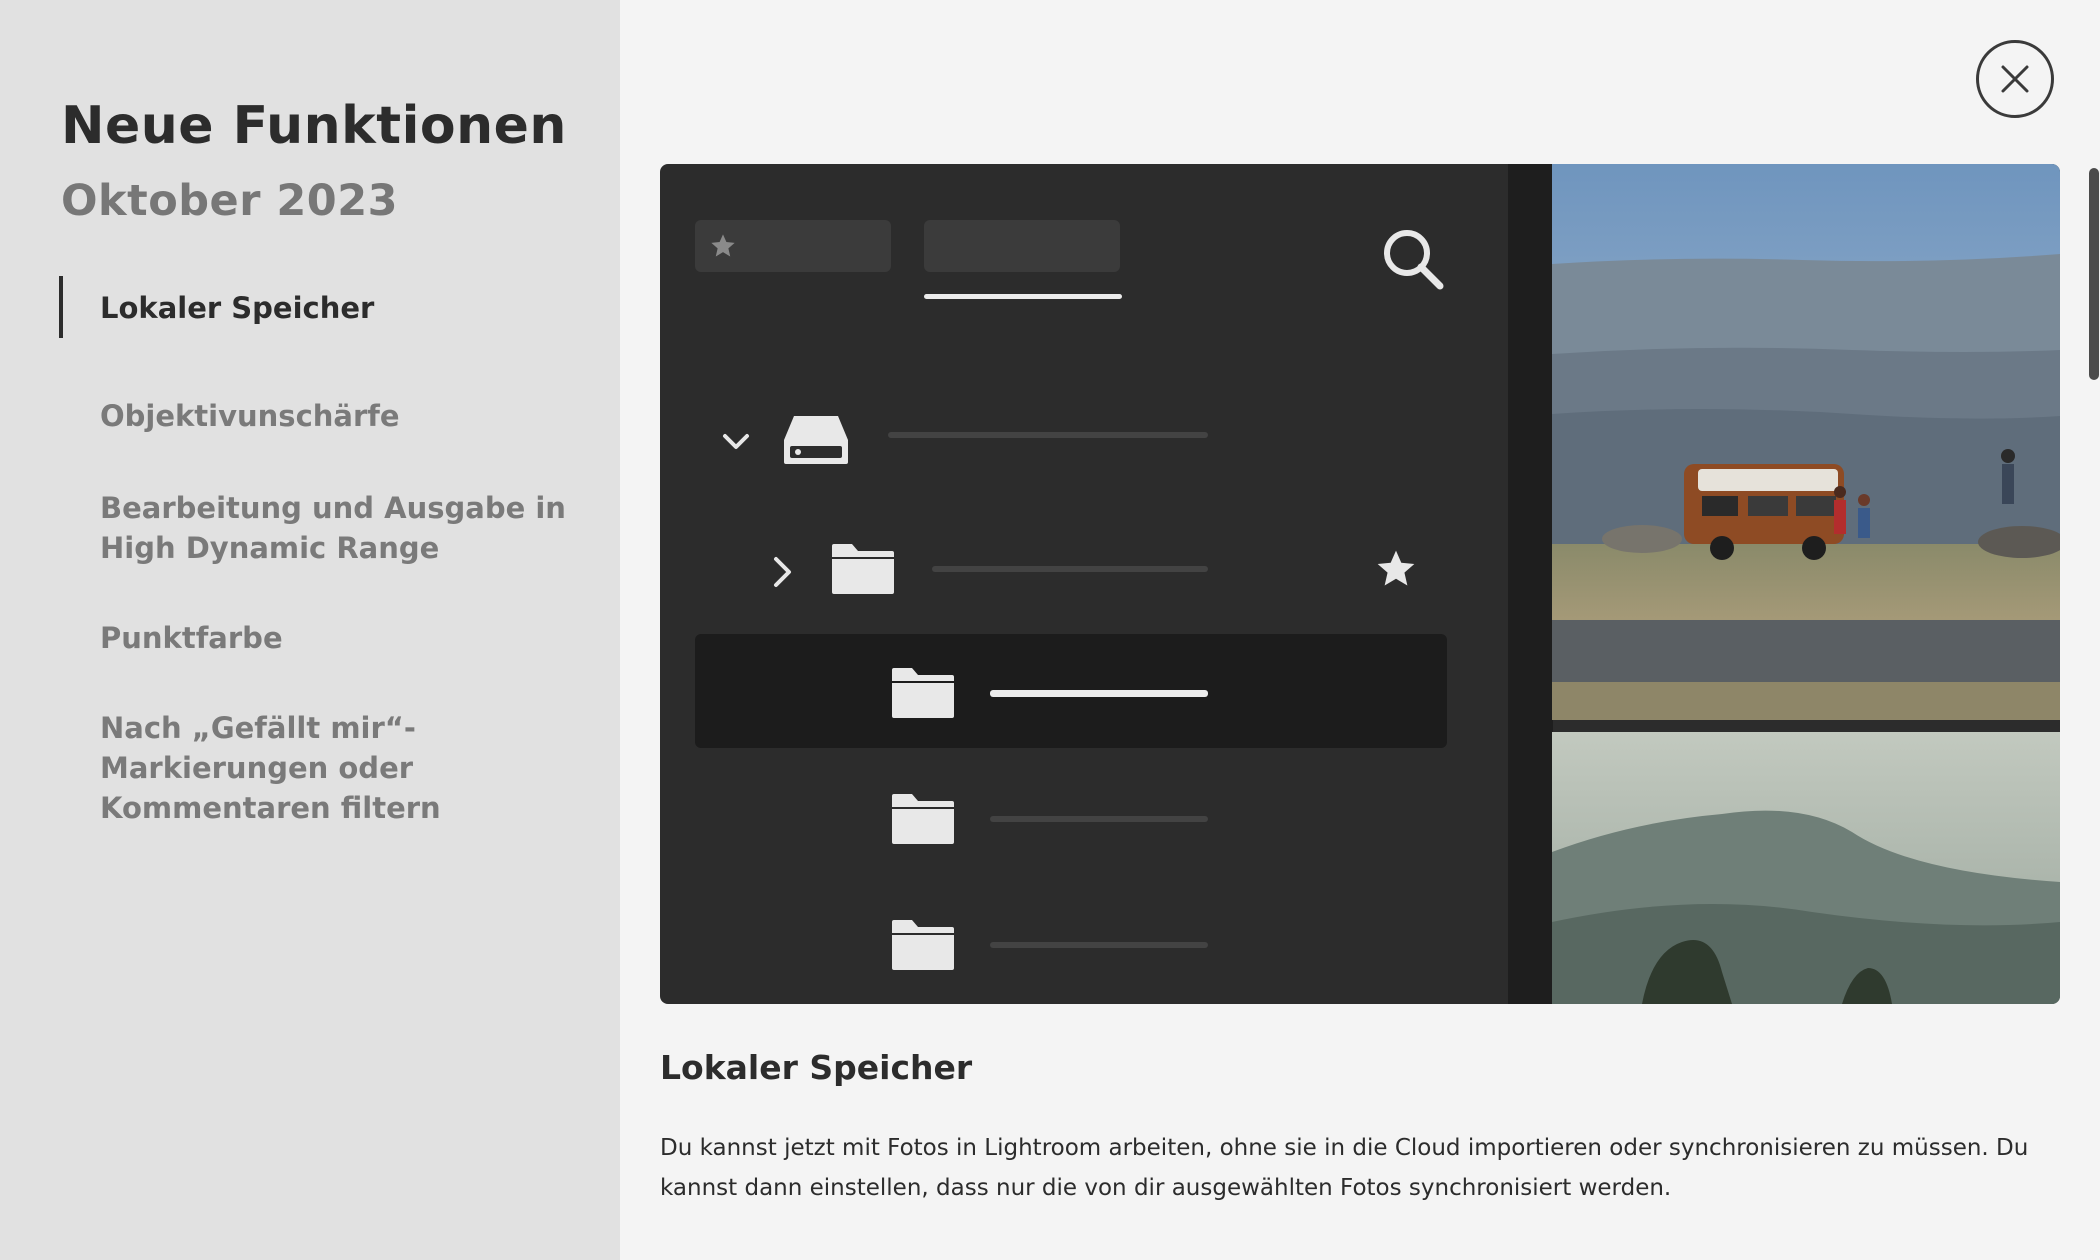  Describe the element at coordinates (782, 572) in the screenshot. I see `chevron-right-icon` at that location.